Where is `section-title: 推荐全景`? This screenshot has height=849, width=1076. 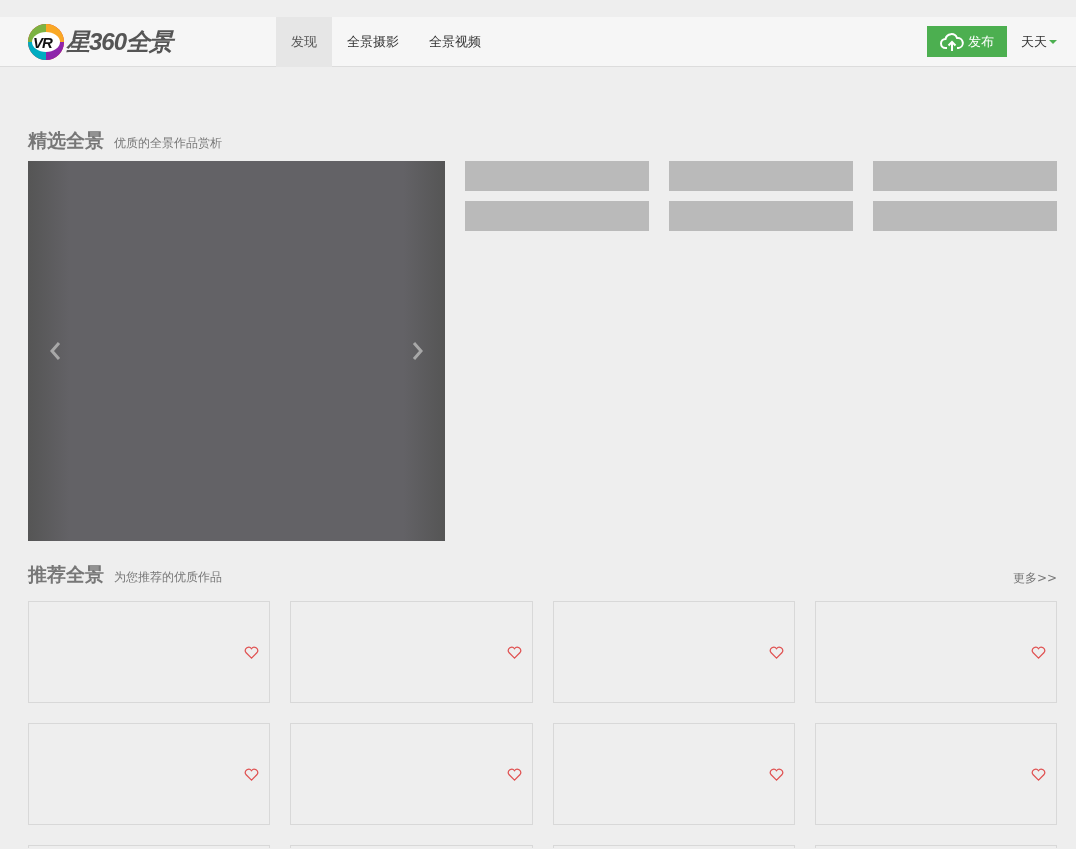 section-title: 推荐全景 is located at coordinates (66, 574).